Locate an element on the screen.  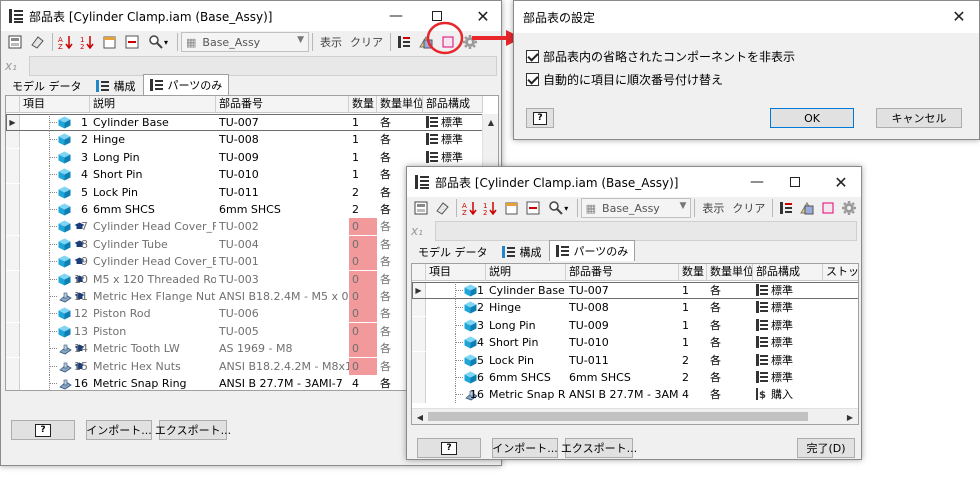
table-row: ▶ 1 Cylinder Base TU-007 1 各標準 is located at coordinates (635, 290).